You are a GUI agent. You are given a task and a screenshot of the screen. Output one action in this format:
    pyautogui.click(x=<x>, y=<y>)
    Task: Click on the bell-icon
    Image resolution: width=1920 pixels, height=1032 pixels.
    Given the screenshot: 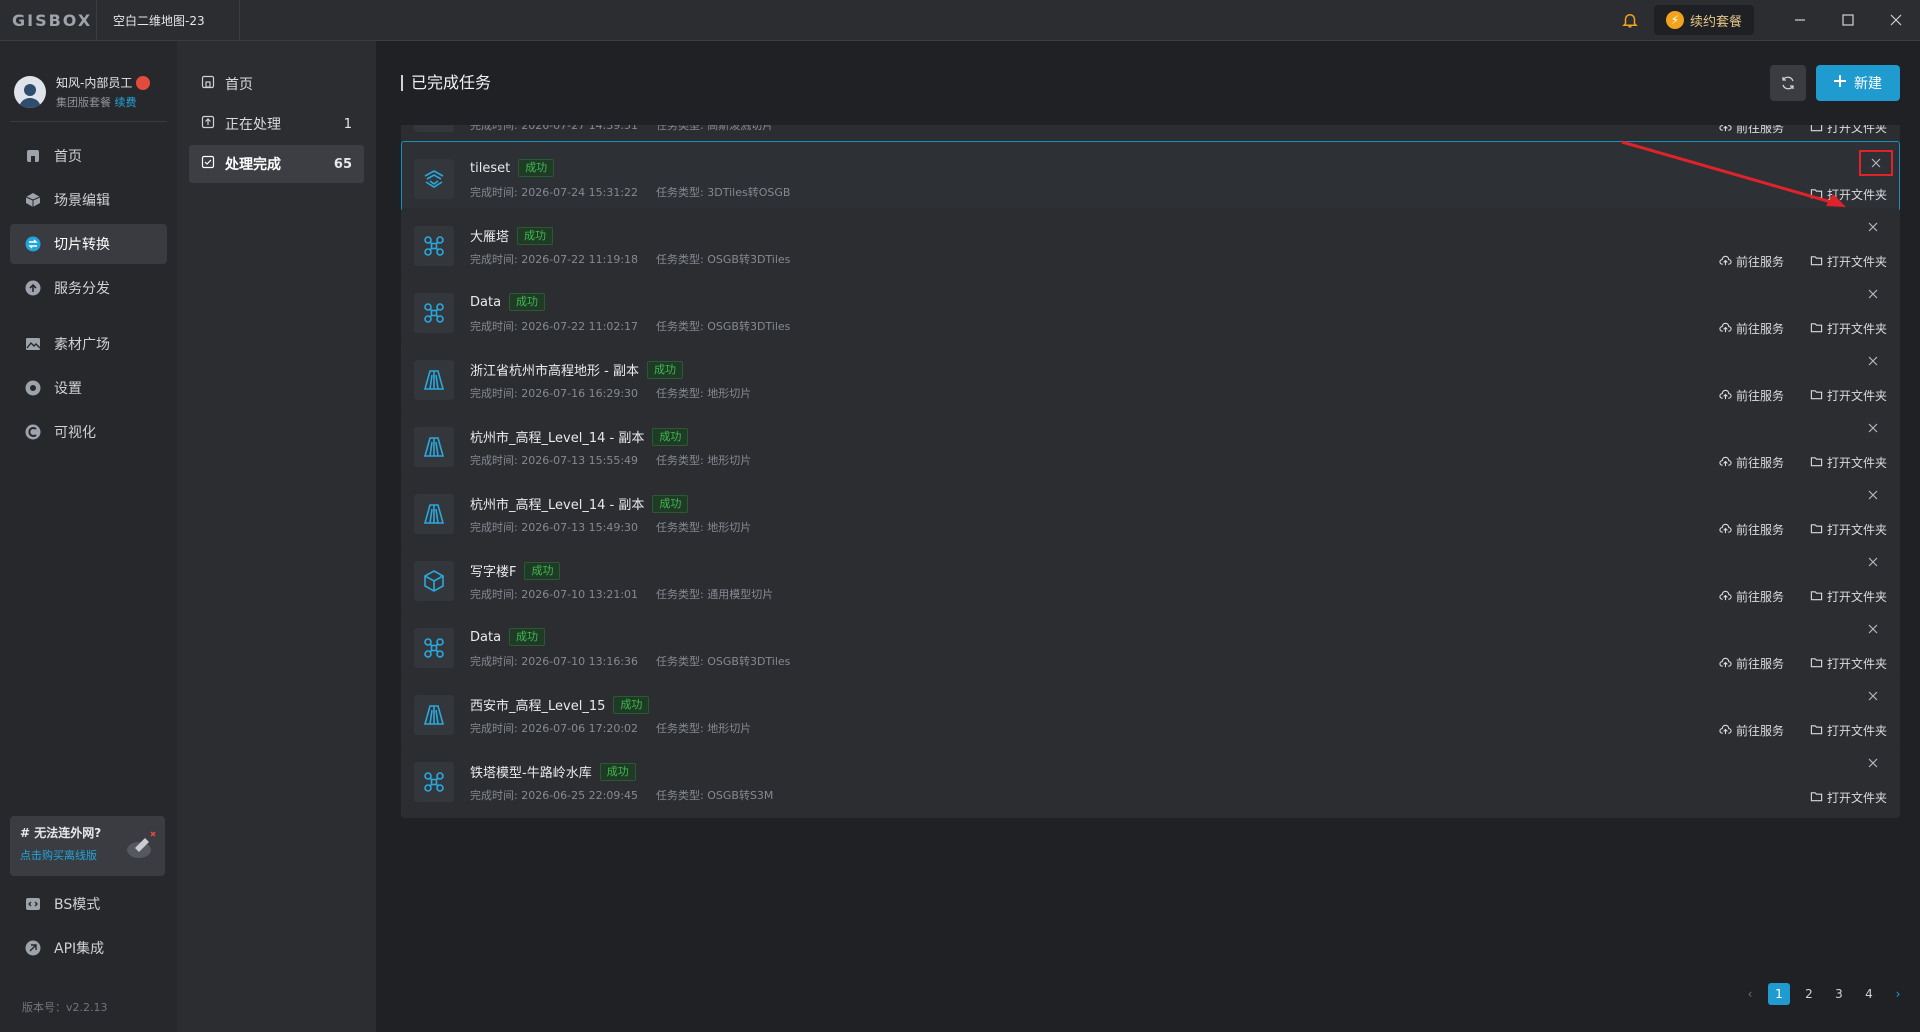 What is the action you would take?
    pyautogui.click(x=1630, y=20)
    